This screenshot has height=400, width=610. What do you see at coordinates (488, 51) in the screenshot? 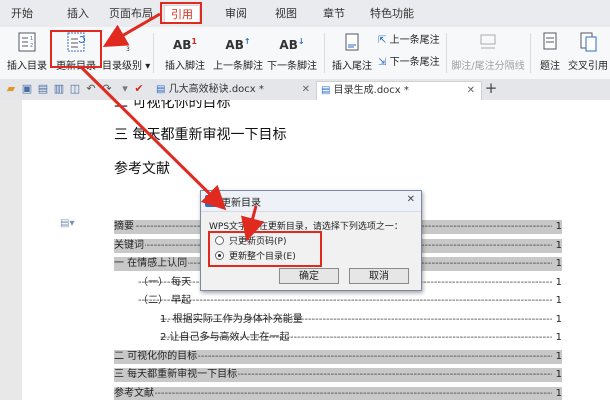
I see `footnote-separator-button: 脚注/尾注分隔线` at bounding box center [488, 51].